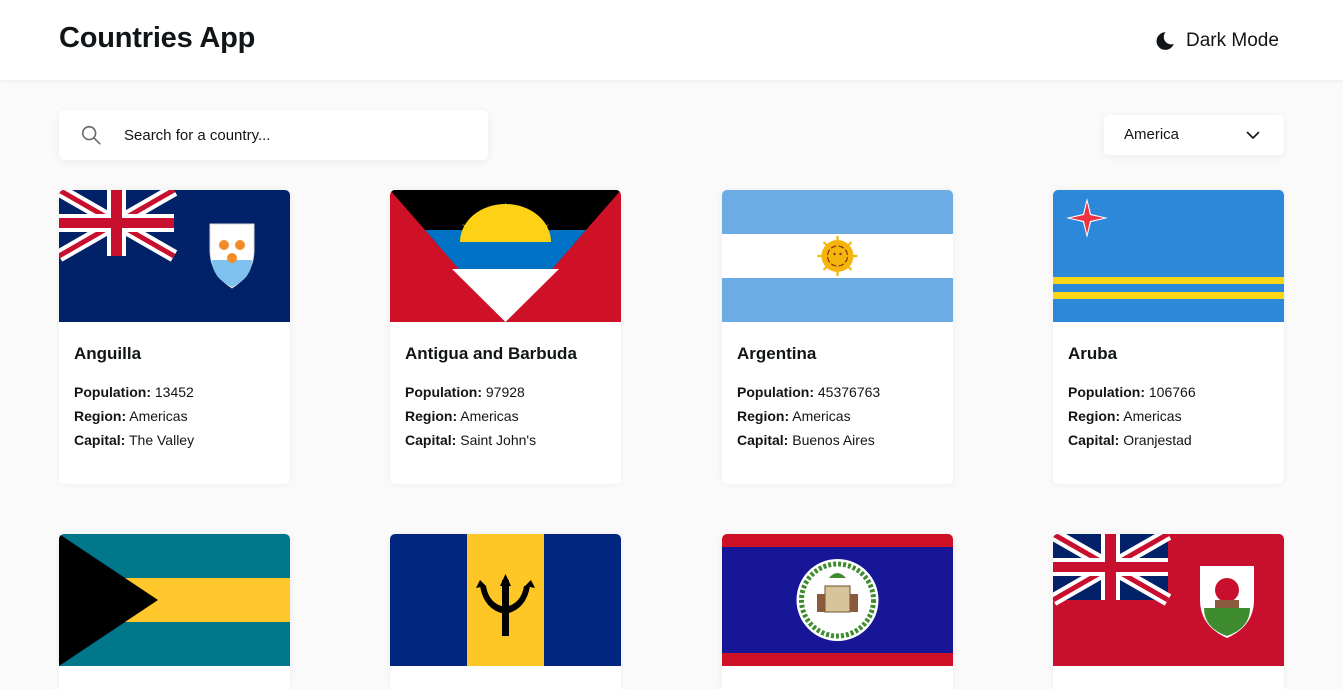 This screenshot has width=1343, height=689. I want to click on capital-row: Capital: Oranjestad, so click(1130, 440).